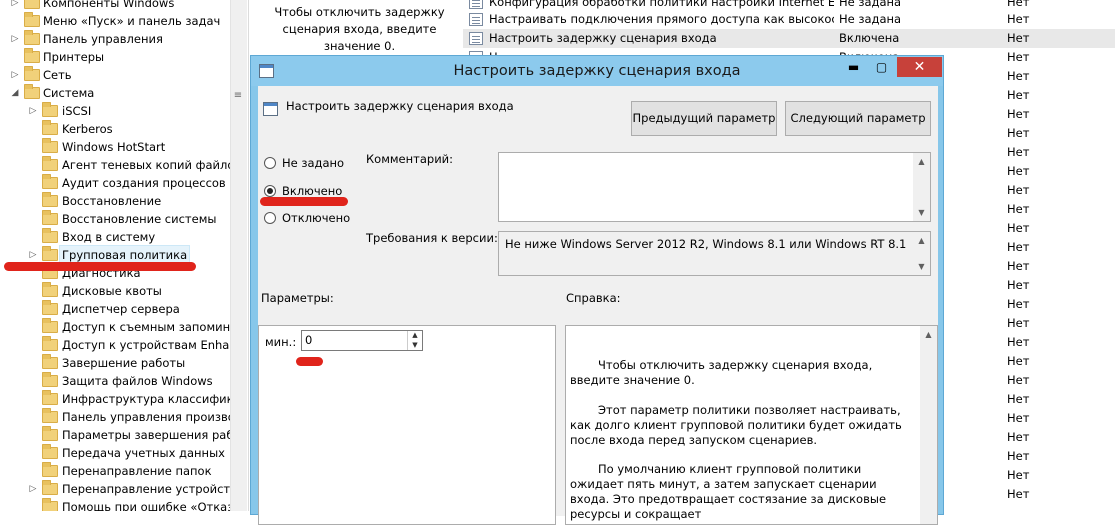  Describe the element at coordinates (308, 340) in the screenshot. I see `minutes-value: 0` at that location.